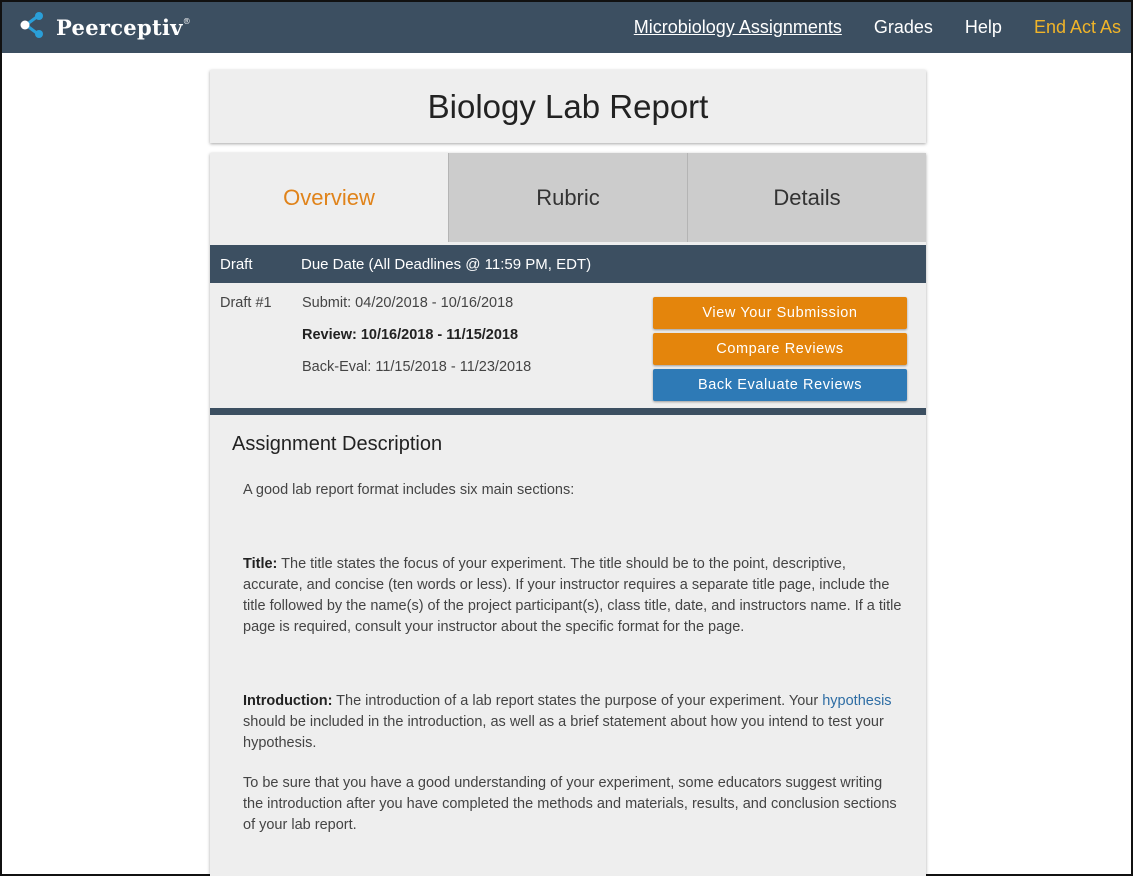  I want to click on brand-logo: Peerceptiv®, so click(104, 27).